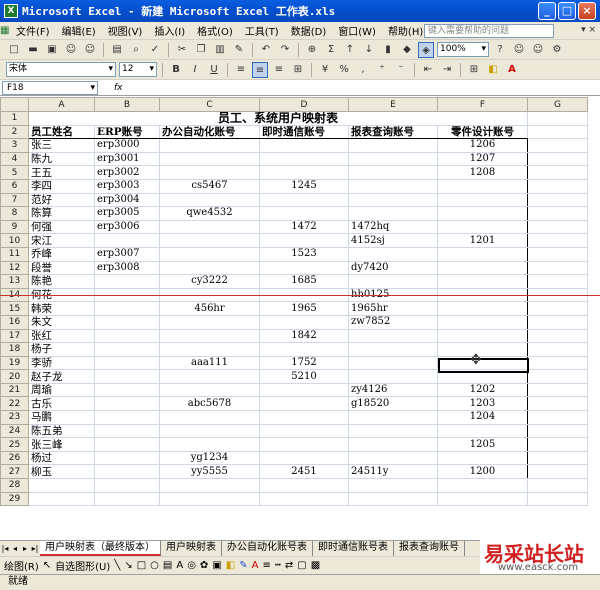 The image size is (600, 590). What do you see at coordinates (429, 548) in the screenshot?
I see `sheet-tab-report: 报表查询账号` at bounding box center [429, 548].